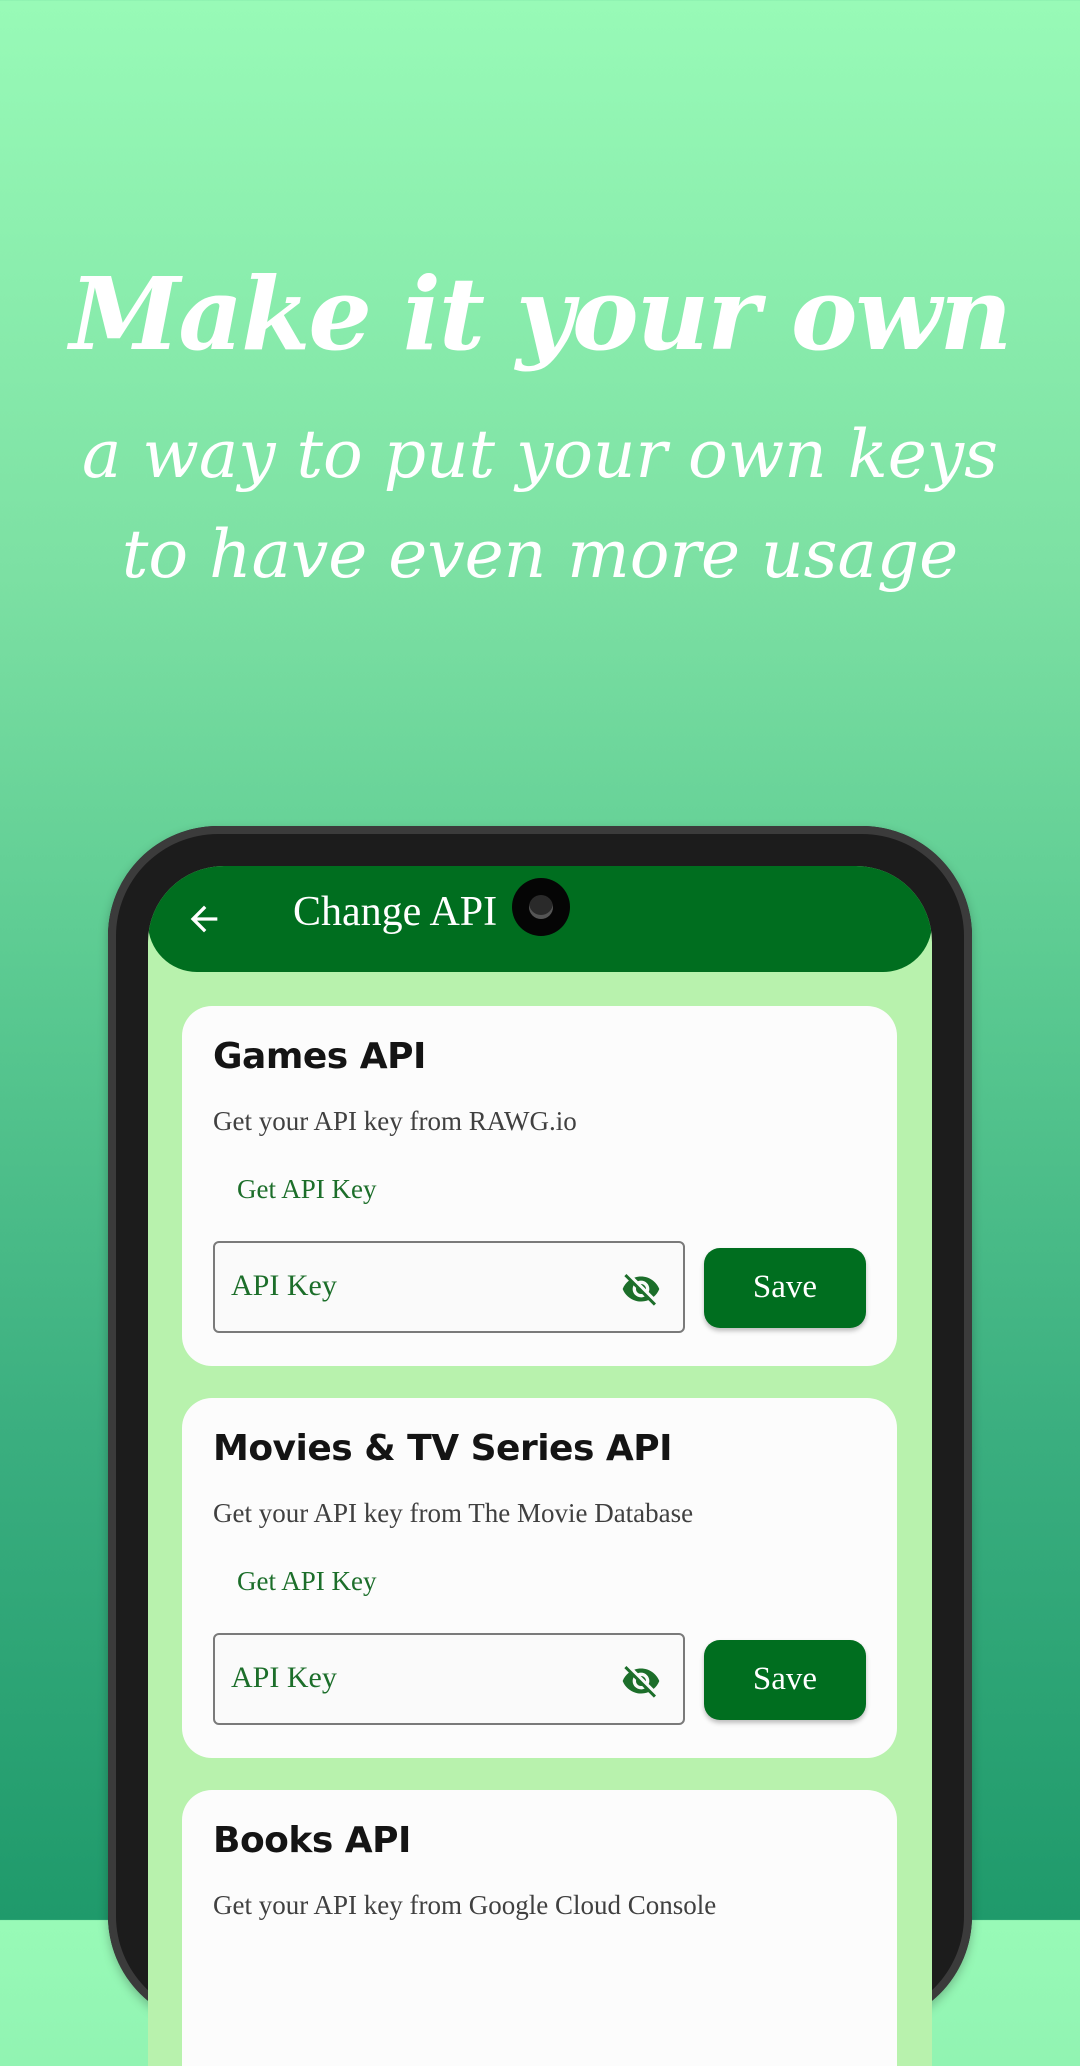  Describe the element at coordinates (453, 1513) in the screenshot. I see `card-description: Get your API key from The Movie Database` at that location.